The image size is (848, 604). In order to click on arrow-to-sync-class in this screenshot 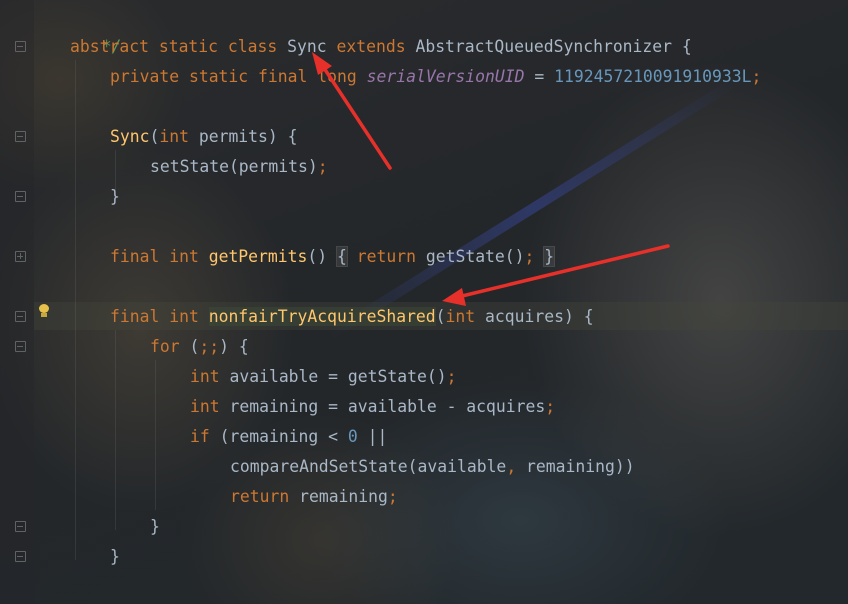, I will do `click(352, 111)`.